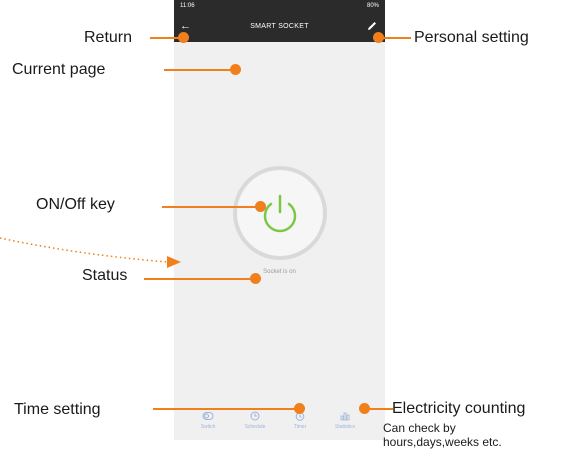  I want to click on label-time-setting: Time setting, so click(57, 409).